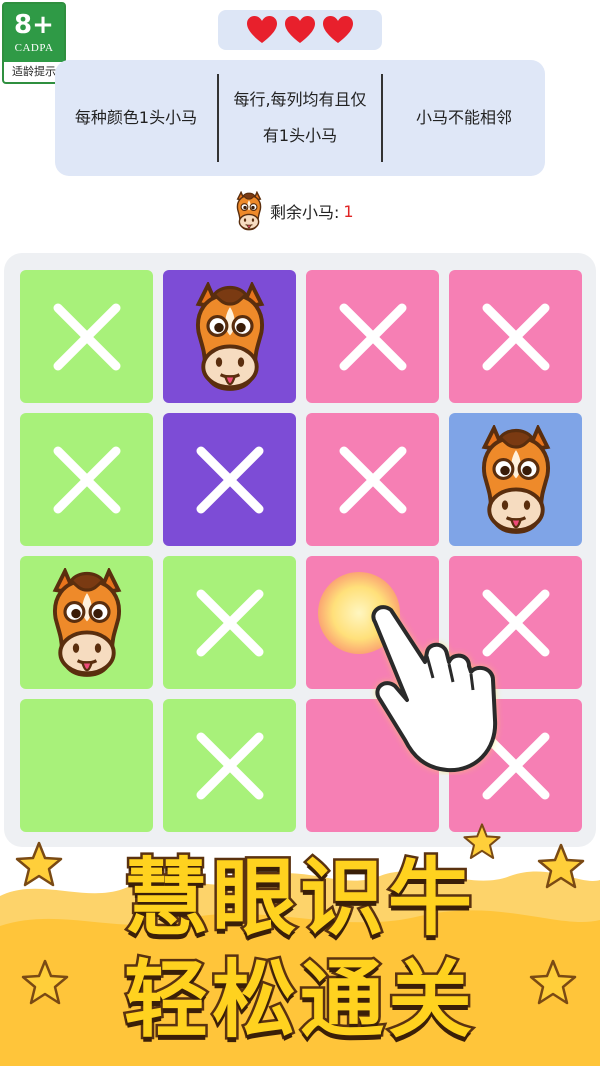 This screenshot has height=1066, width=600. Describe the element at coordinates (86, 765) in the screenshot. I see `board-cell-r4-c1` at that location.